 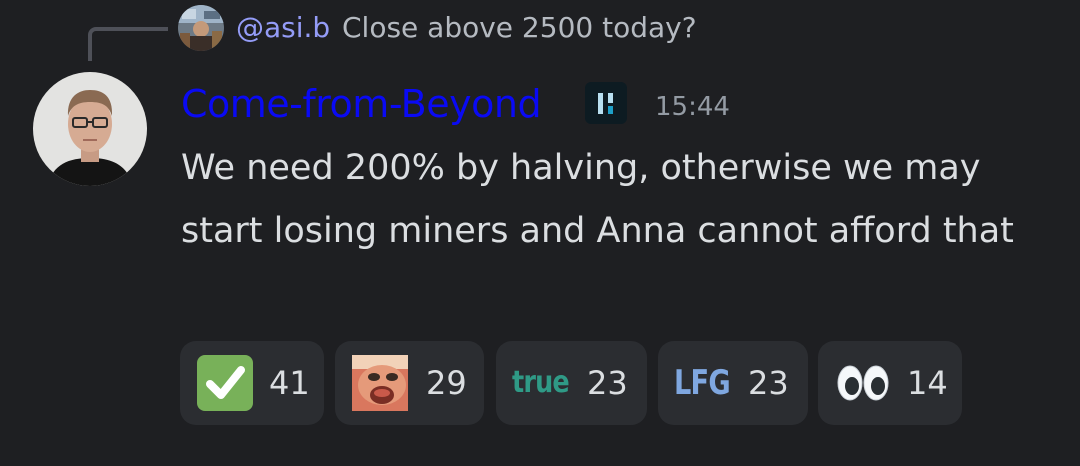 What do you see at coordinates (409, 383) in the screenshot?
I see `reaction-pog: 29` at bounding box center [409, 383].